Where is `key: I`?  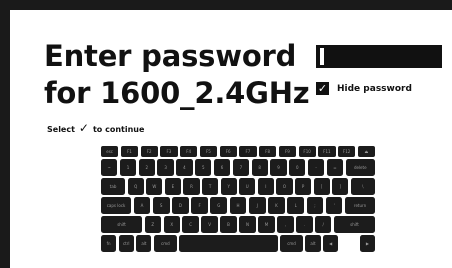 key: I is located at coordinates (265, 186).